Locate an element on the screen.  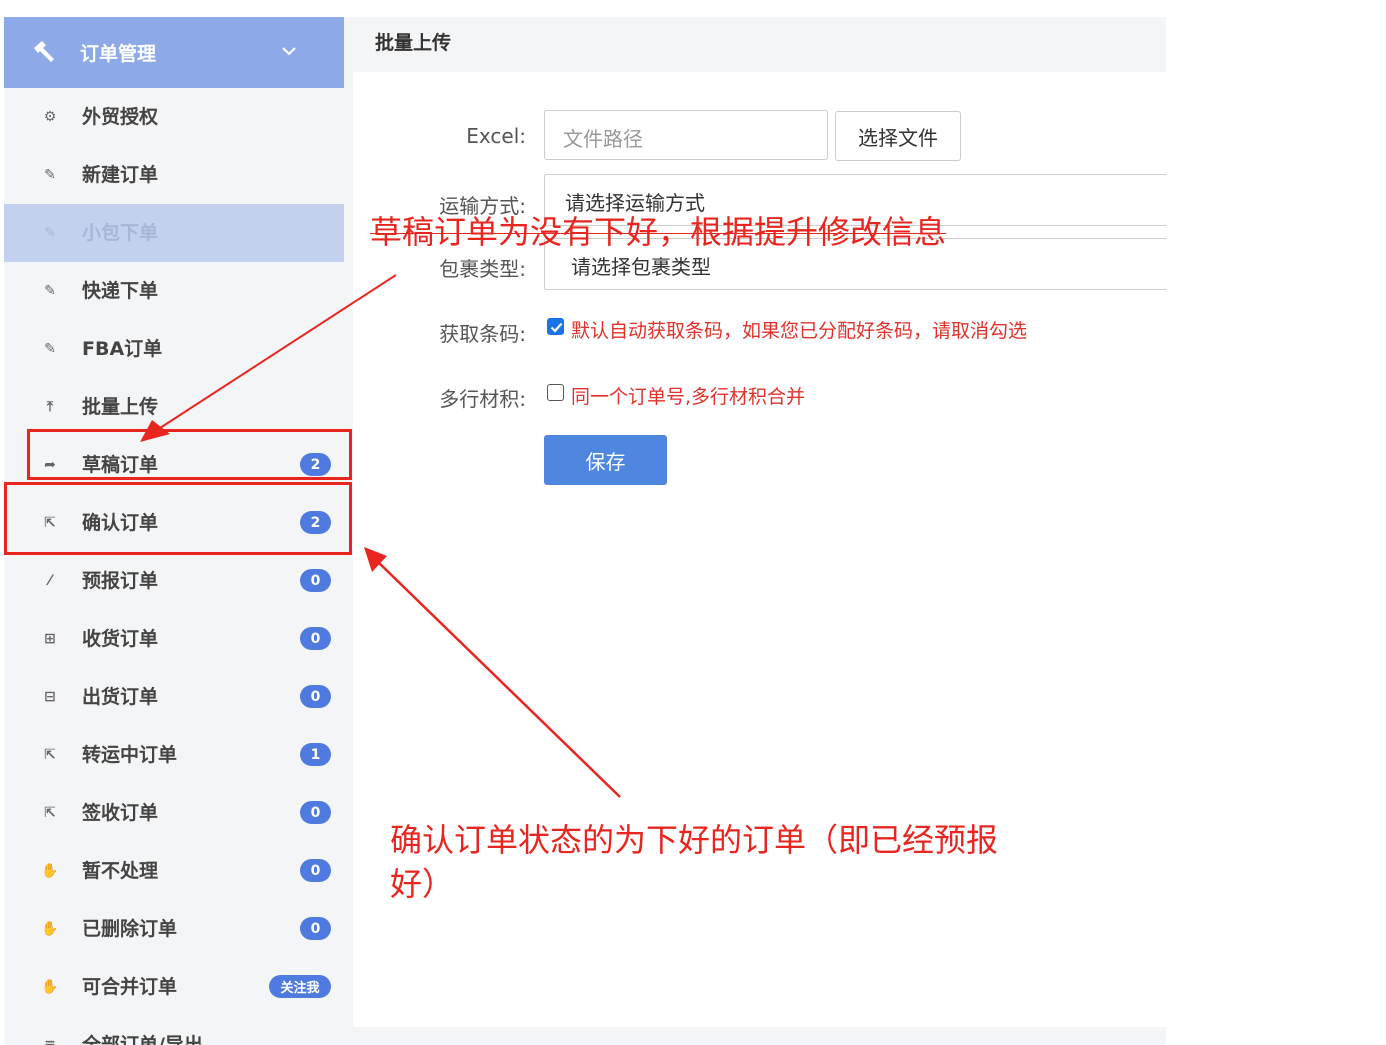
panel-footer-strip is located at coordinates (755, 1036).